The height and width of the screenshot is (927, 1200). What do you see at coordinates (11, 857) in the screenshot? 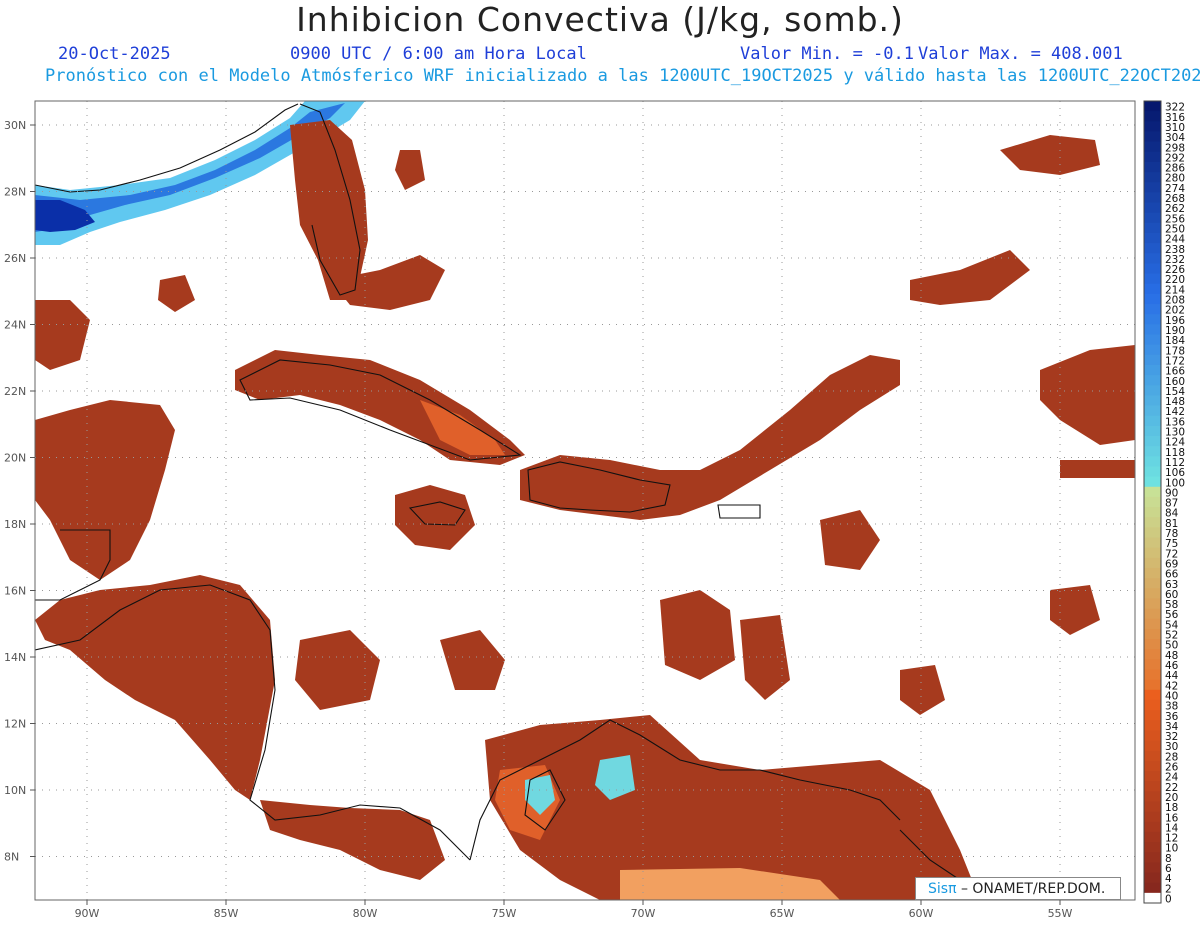
I see `lat-label: 8N` at bounding box center [11, 857].